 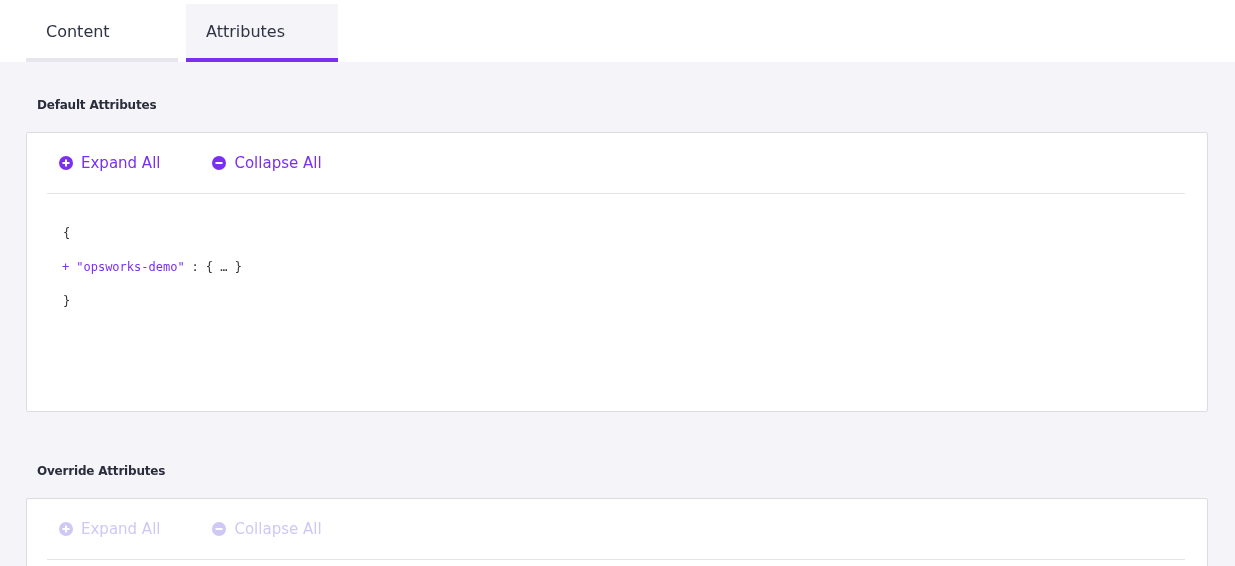 I want to click on section-title: Override Attributes, so click(x=102, y=471).